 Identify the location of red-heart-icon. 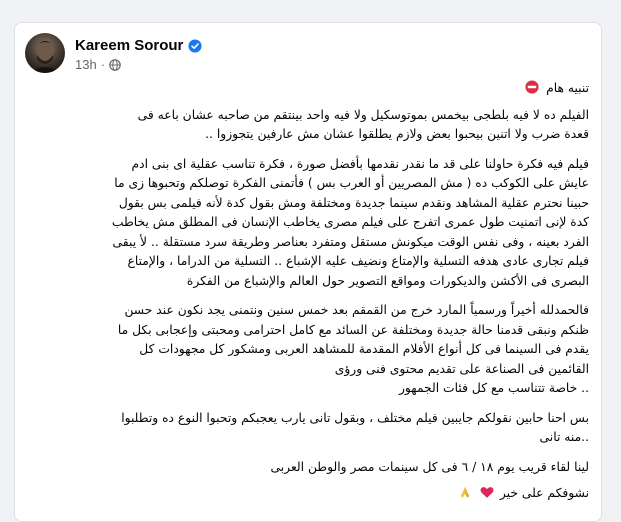
(487, 492).